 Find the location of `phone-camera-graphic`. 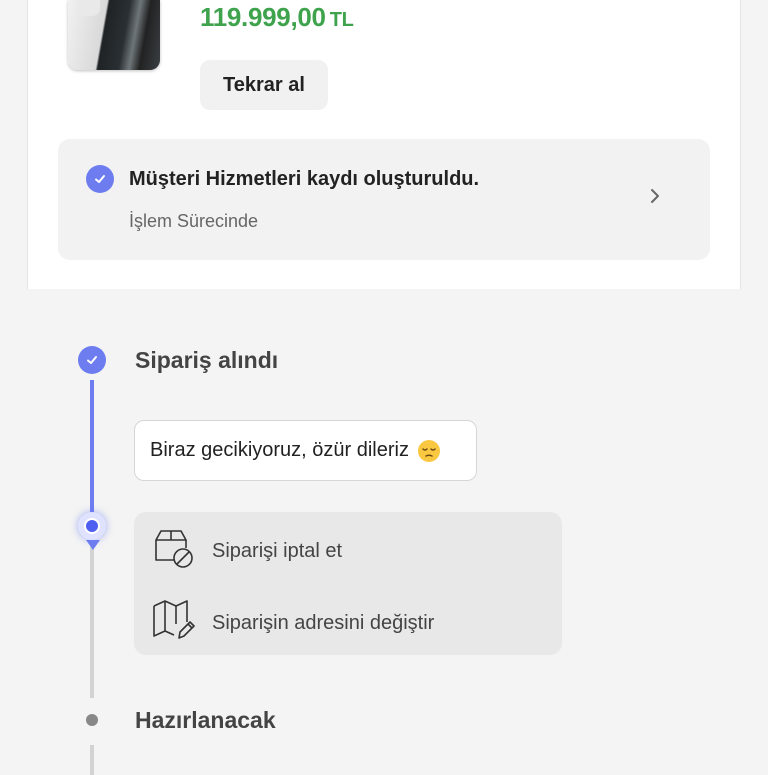

phone-camera-graphic is located at coordinates (89, 8).